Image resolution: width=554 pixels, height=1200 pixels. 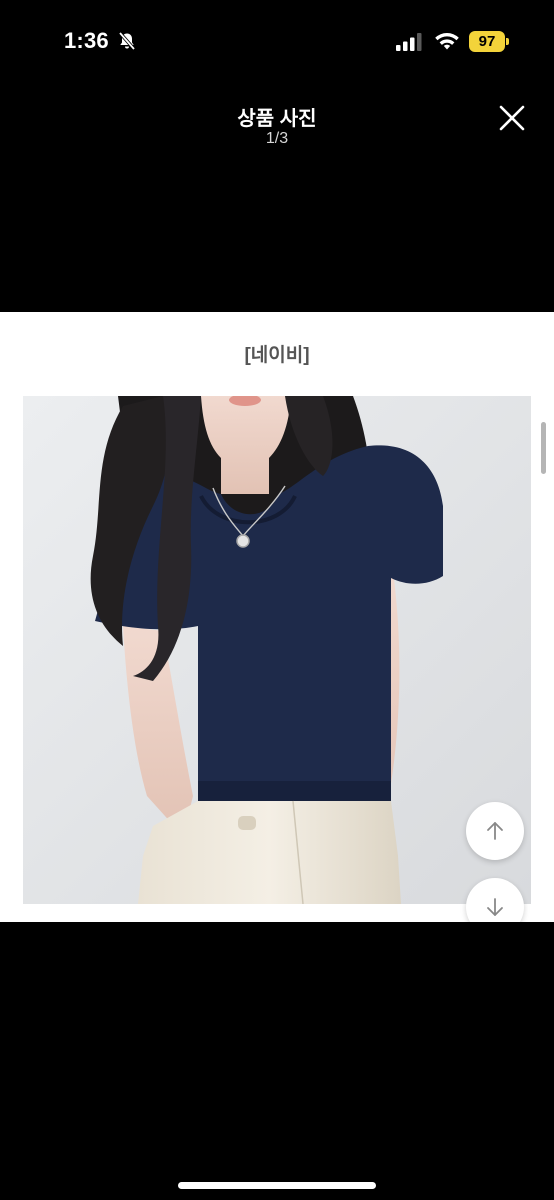 What do you see at coordinates (447, 41) in the screenshot?
I see `wifi-icon` at bounding box center [447, 41].